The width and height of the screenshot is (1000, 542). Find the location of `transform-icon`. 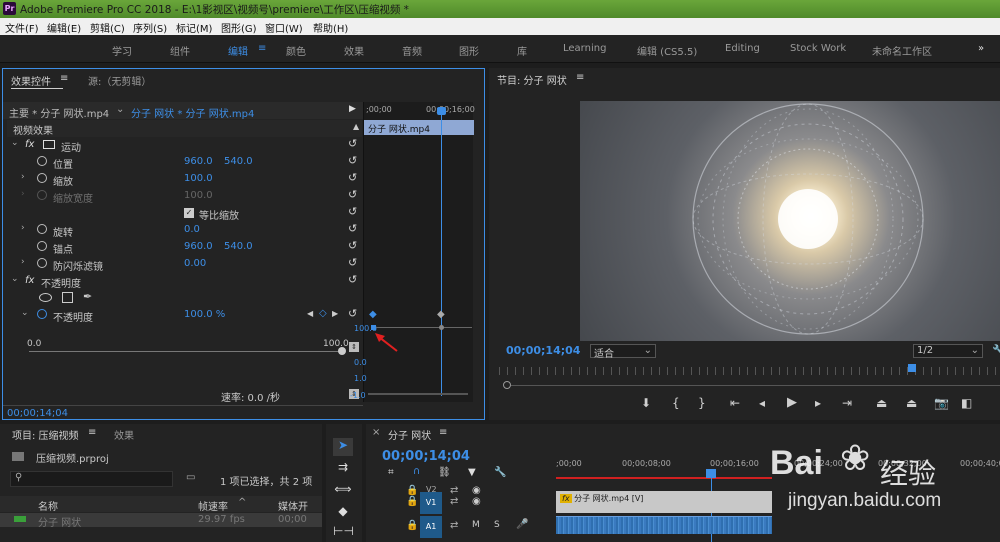

transform-icon is located at coordinates (49, 144).